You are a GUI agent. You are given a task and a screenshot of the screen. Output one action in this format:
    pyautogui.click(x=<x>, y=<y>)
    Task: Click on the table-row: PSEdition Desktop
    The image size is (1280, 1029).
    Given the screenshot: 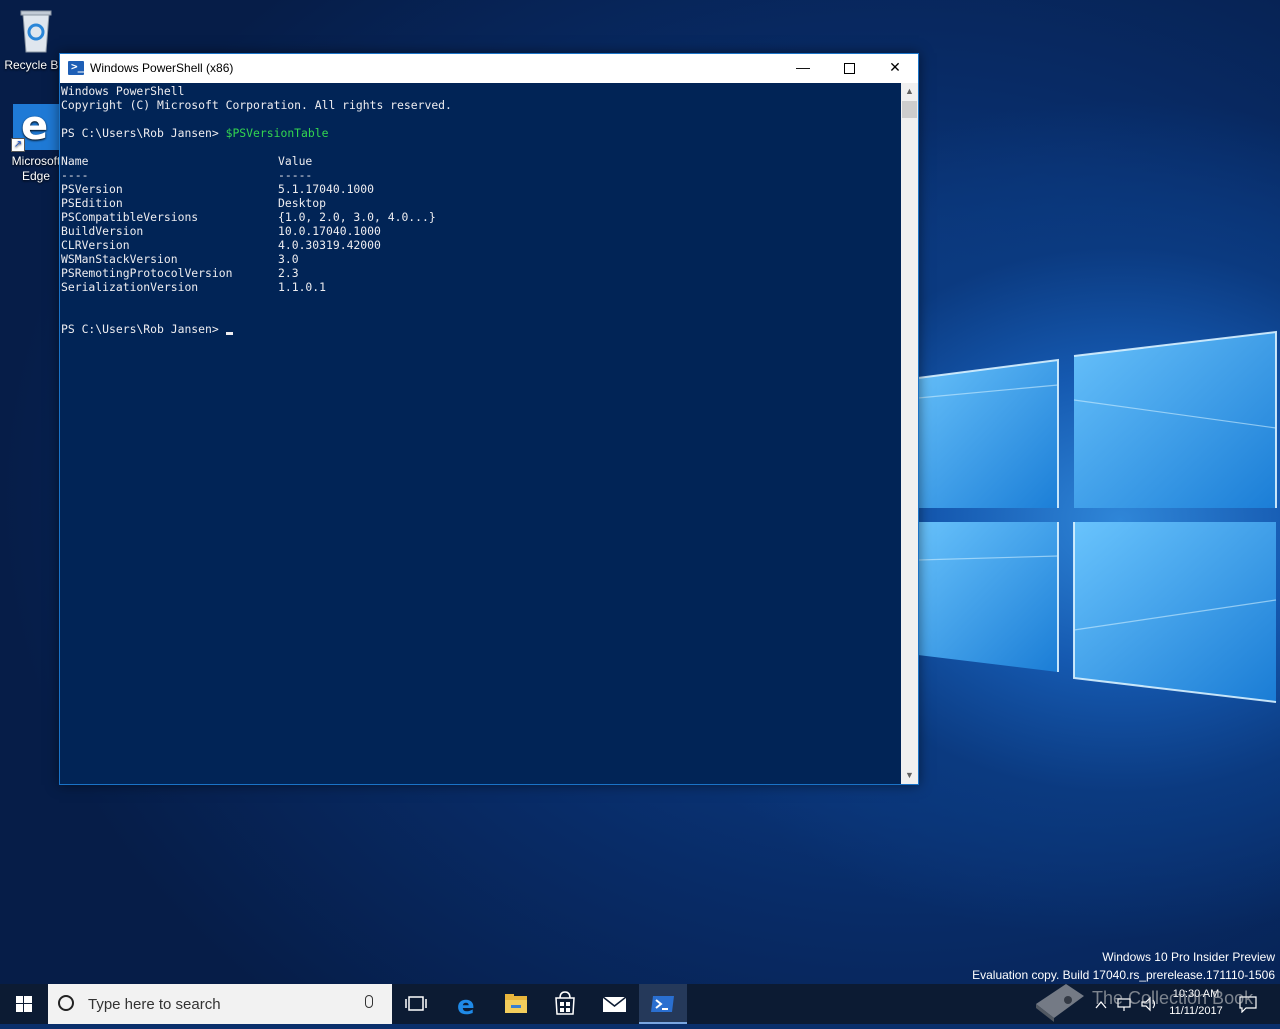 What is the action you would take?
    pyautogui.click(x=193, y=203)
    